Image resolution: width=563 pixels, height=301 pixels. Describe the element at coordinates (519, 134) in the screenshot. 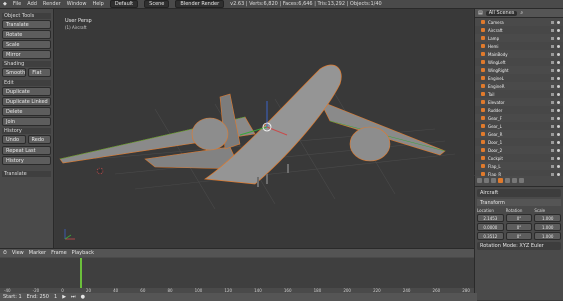

I see `outliner-item: Gear_R` at that location.